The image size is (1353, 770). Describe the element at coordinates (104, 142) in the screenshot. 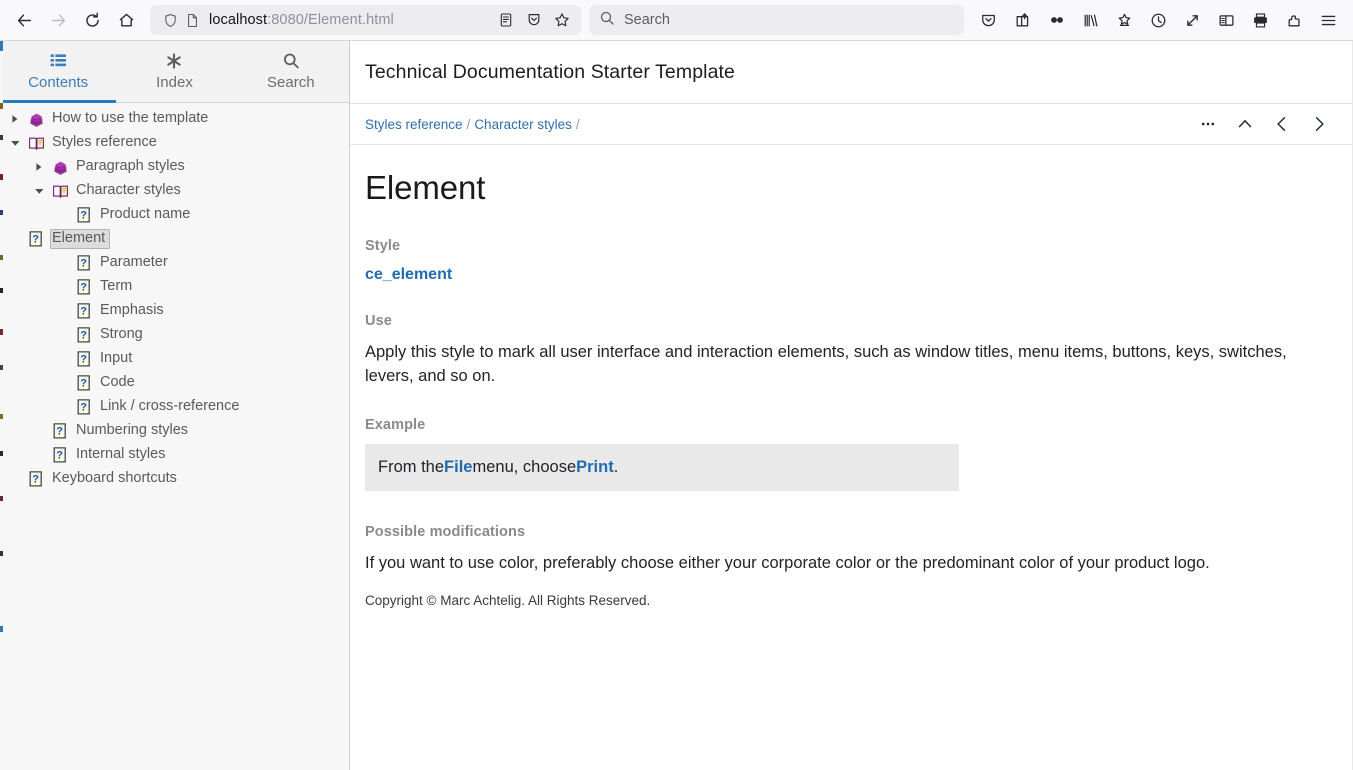

I see `tree-item-label: Styles reference` at that location.